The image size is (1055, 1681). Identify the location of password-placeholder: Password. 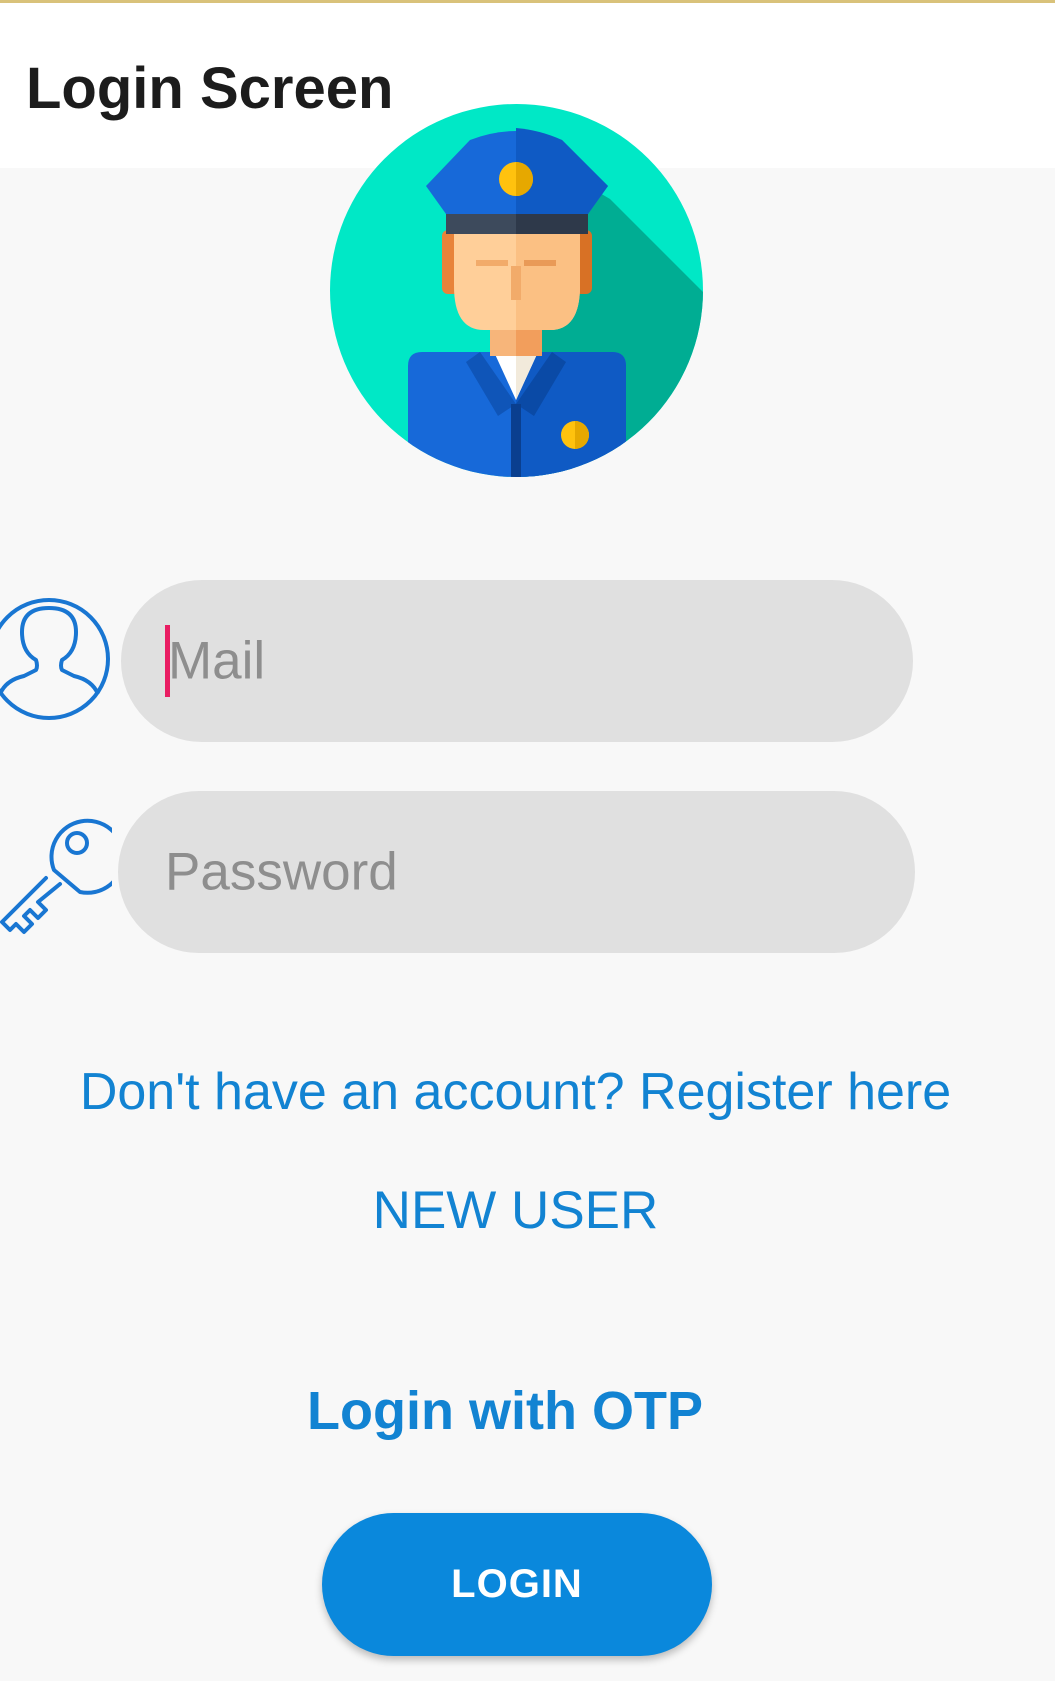
(281, 872).